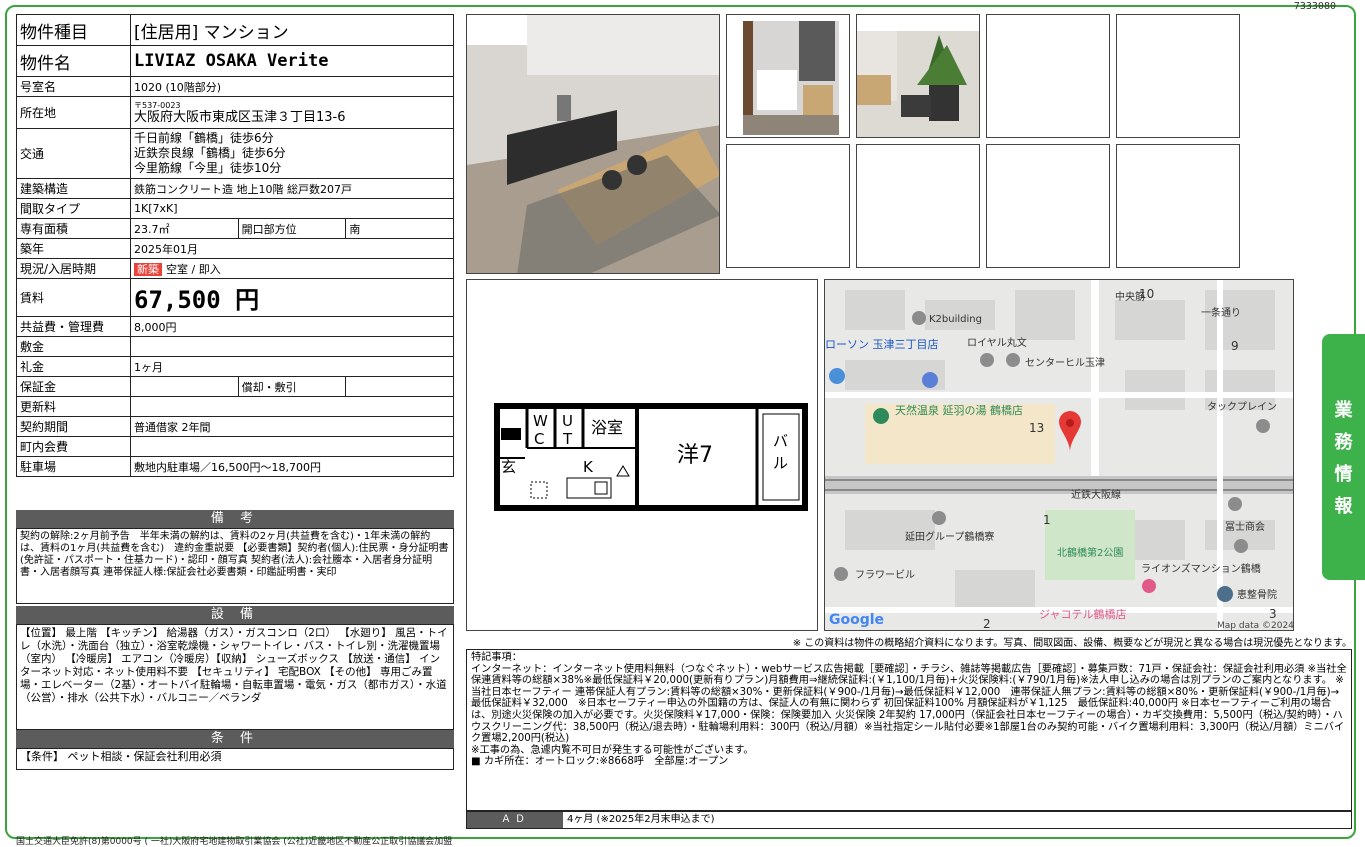  Describe the element at coordinates (1235, 346) in the screenshot. I see `map-number: 9` at that location.